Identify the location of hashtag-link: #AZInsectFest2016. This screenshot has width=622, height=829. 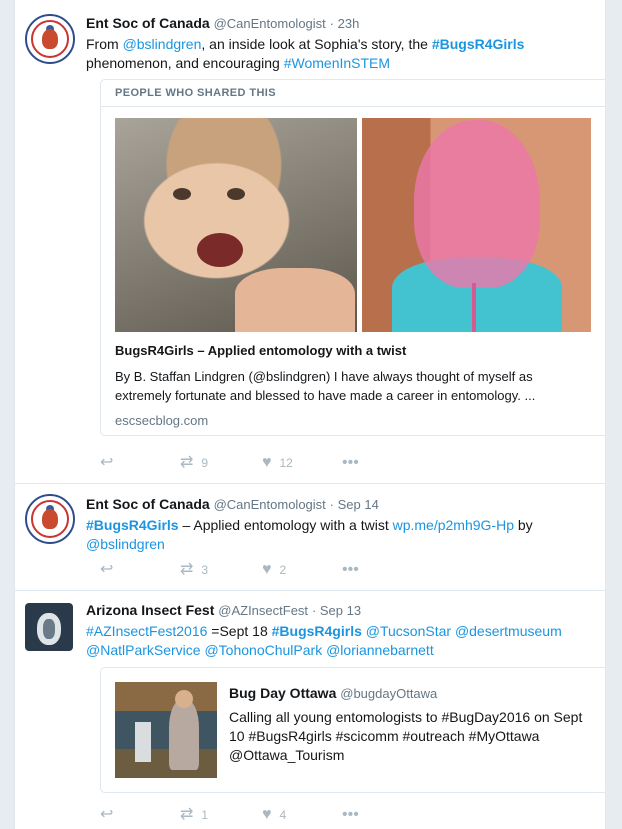
(146, 631).